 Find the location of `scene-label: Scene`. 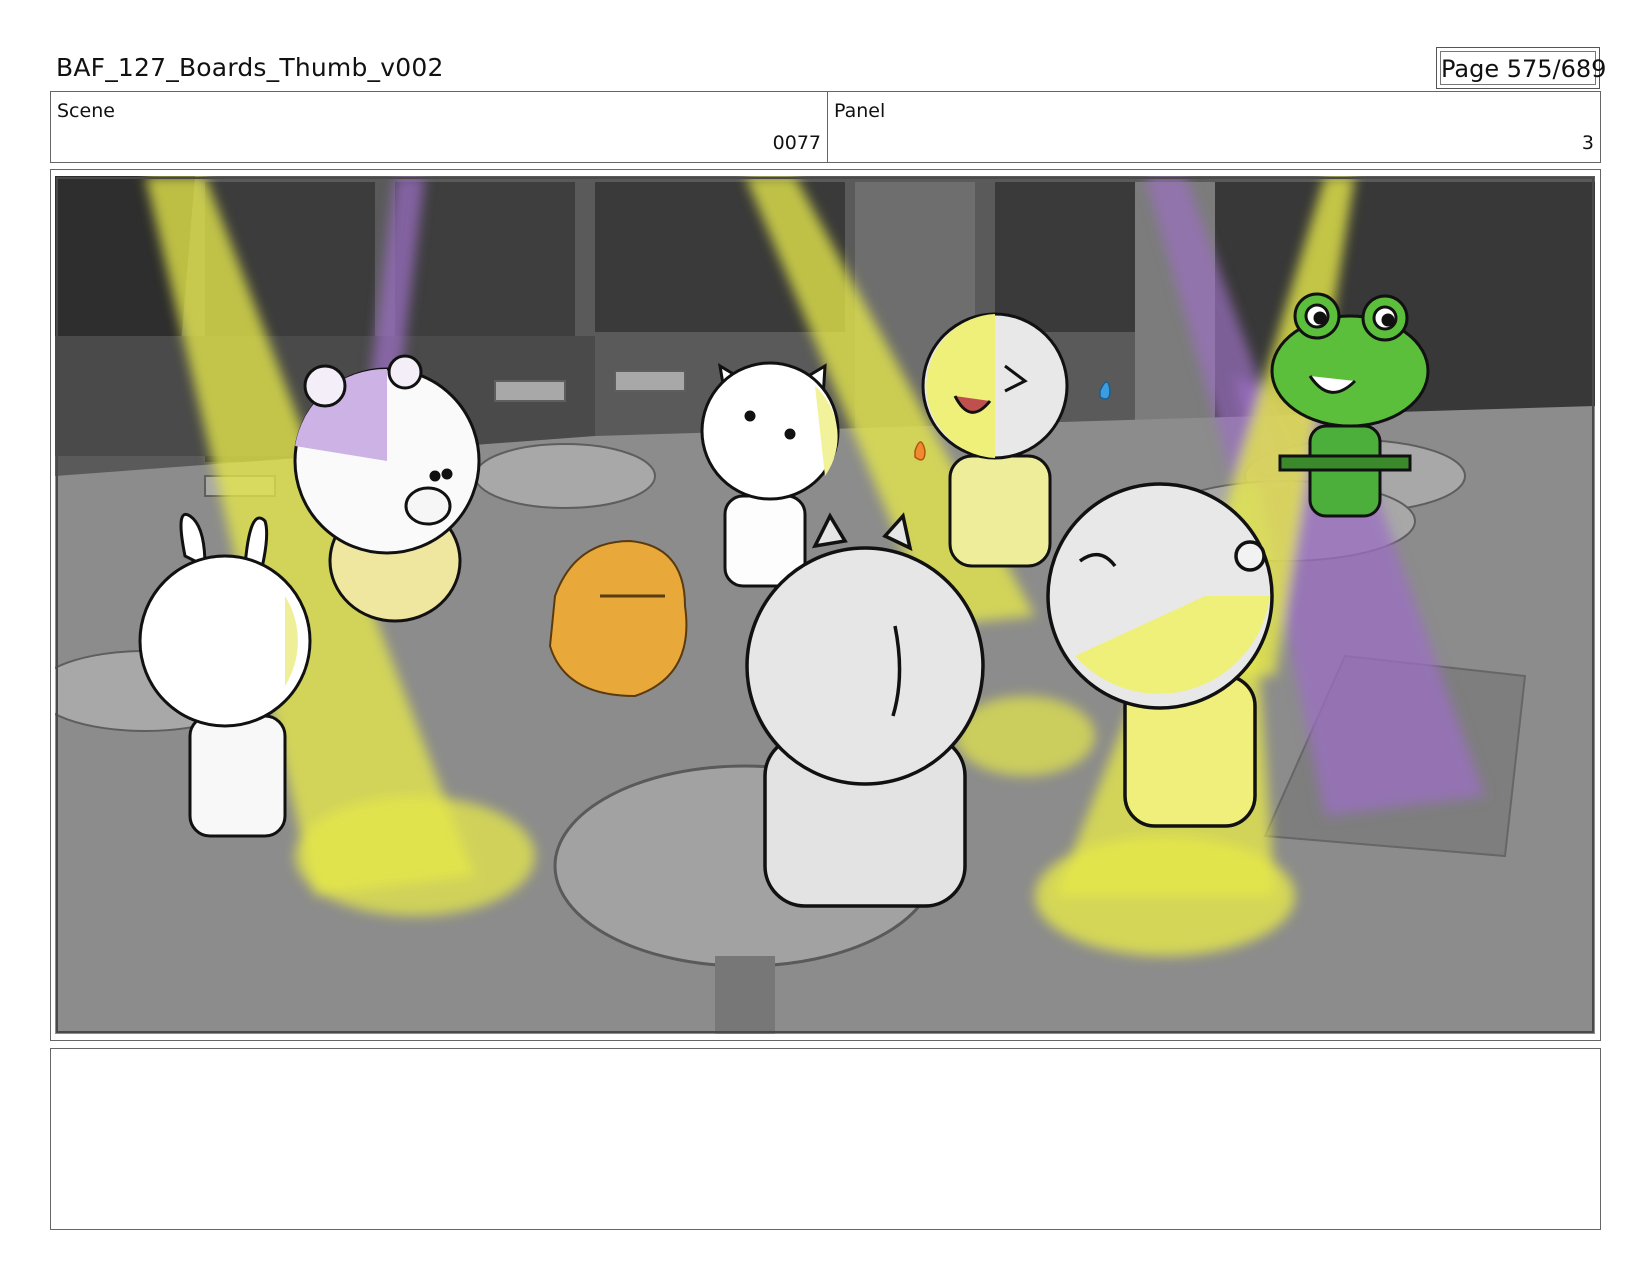

scene-label: Scene is located at coordinates (86, 111).